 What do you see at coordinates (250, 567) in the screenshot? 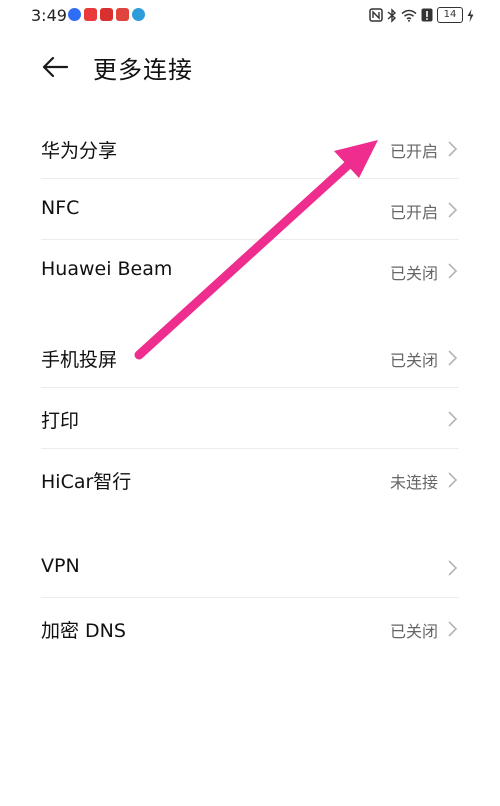
I see `settings-row-vpn: VPN` at bounding box center [250, 567].